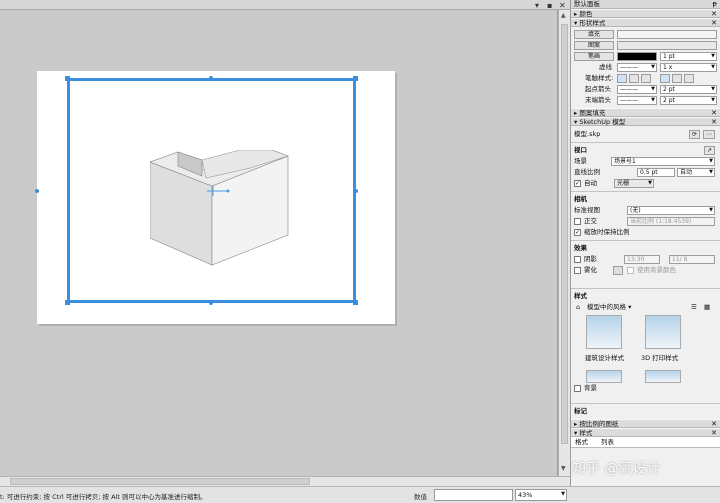 This screenshot has height=503, width=720. I want to click on shadow-date-input: 11/ 8, so click(692, 259).